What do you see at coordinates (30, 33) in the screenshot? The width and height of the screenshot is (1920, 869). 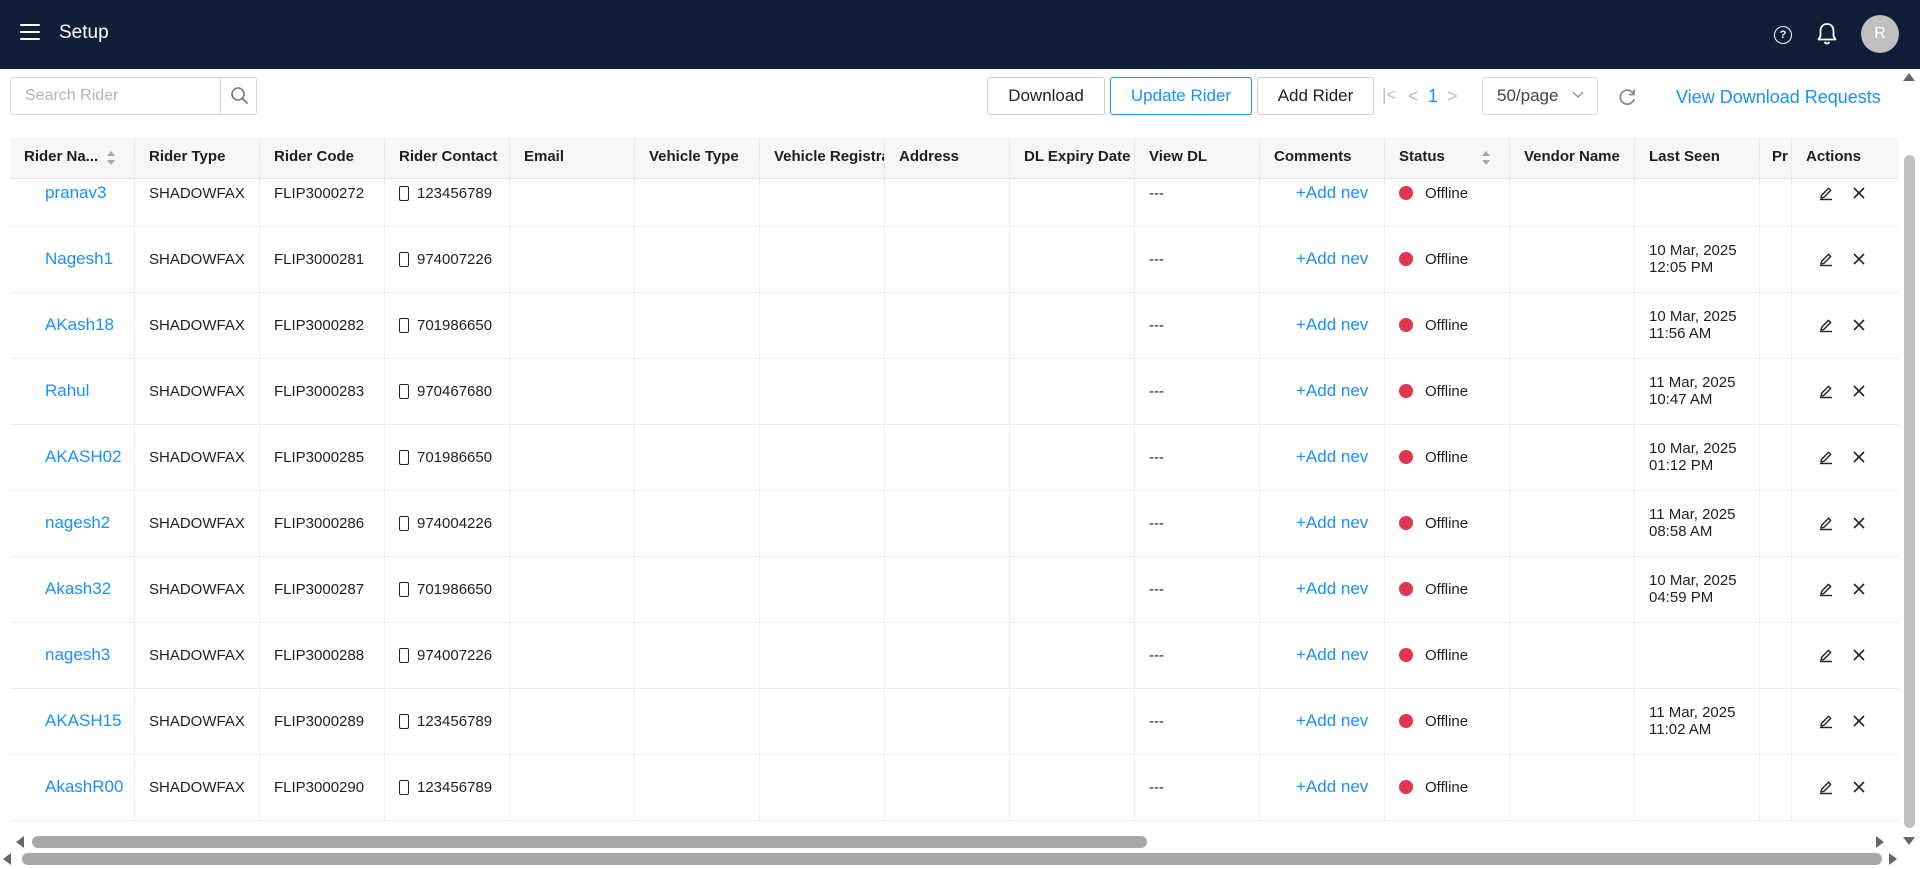 I see `hamburger-menu-icon` at bounding box center [30, 33].